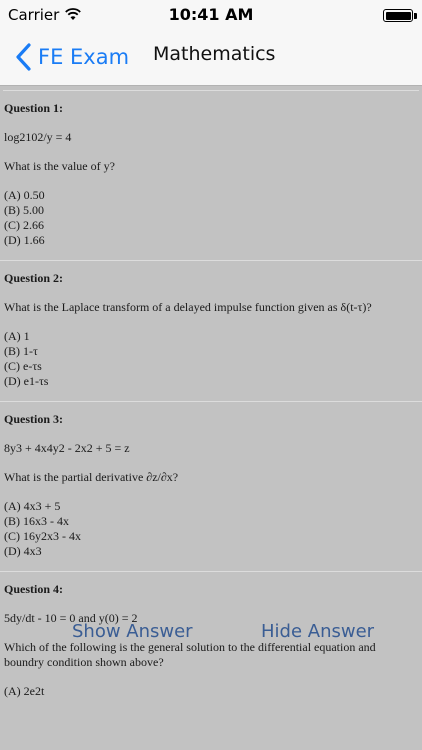  Describe the element at coordinates (398, 15) in the screenshot. I see `battery-icon` at that location.